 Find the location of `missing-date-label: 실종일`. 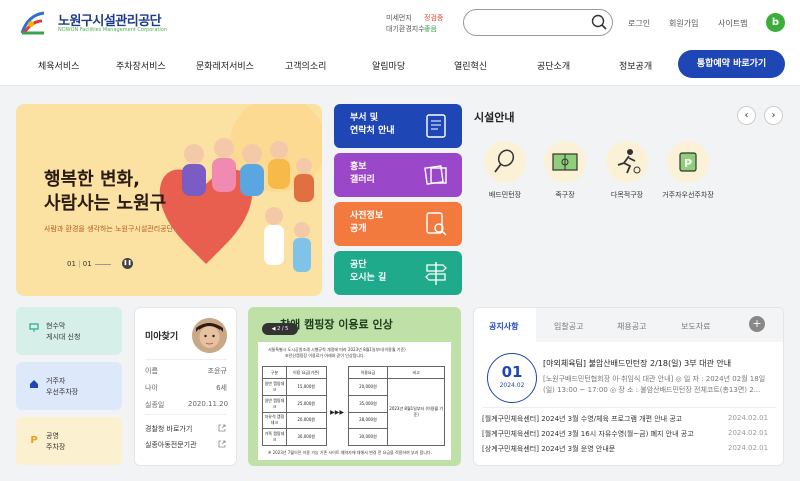

missing-date-label: 실종일 is located at coordinates (155, 405).